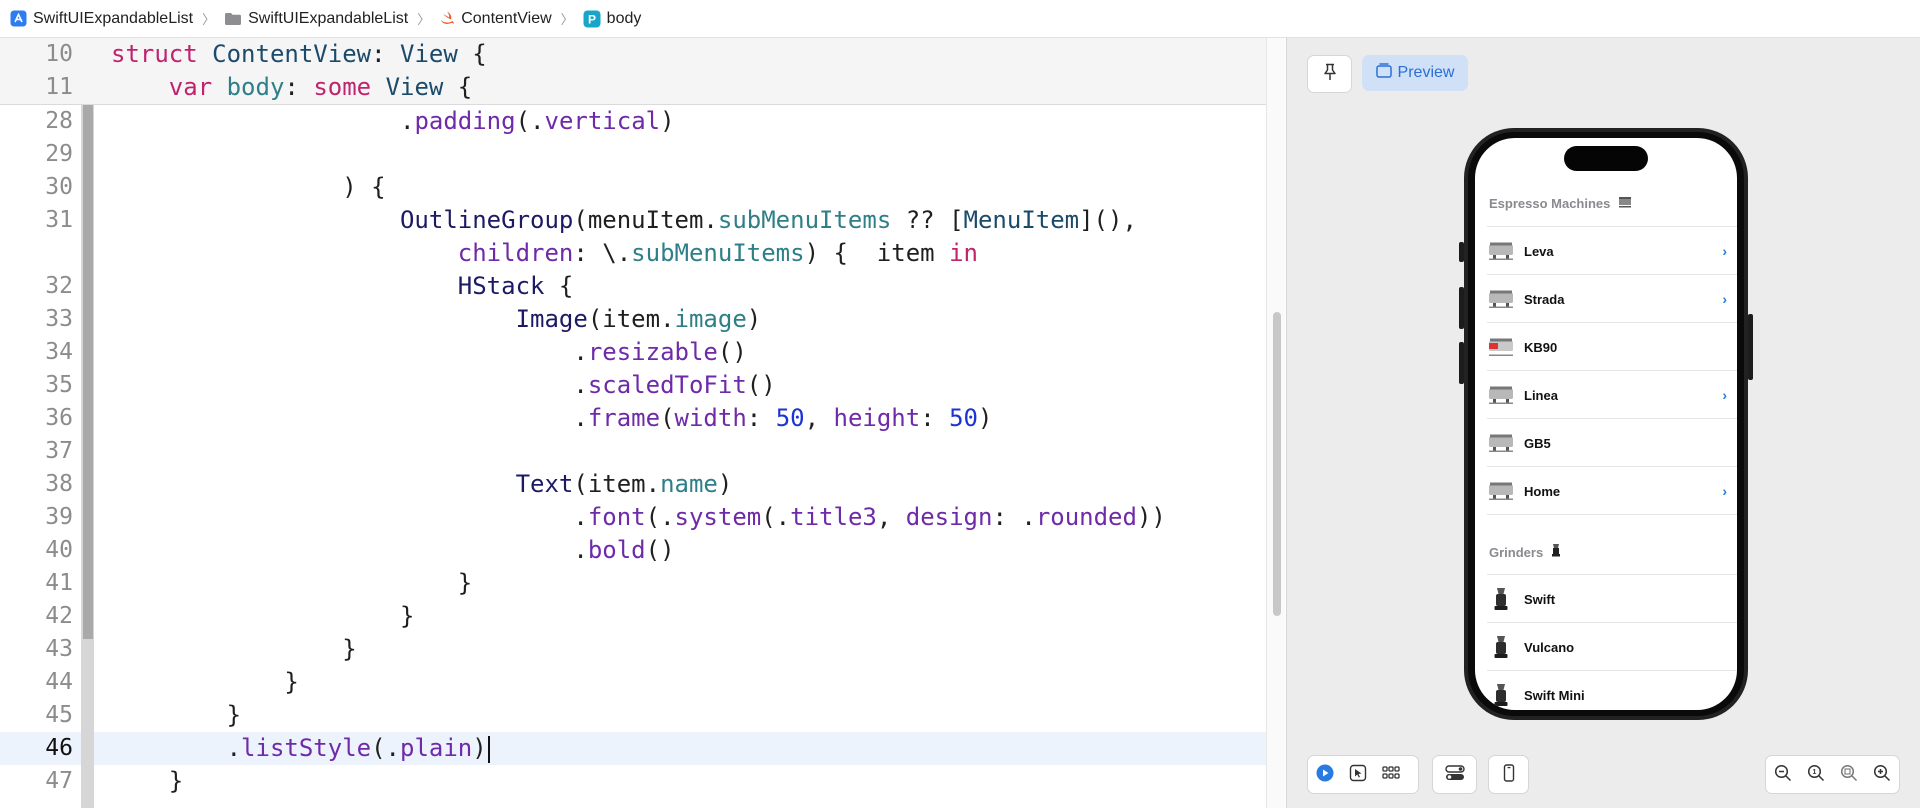 The image size is (1920, 808). Describe the element at coordinates (1782, 774) in the screenshot. I see `zoom-out-button` at that location.